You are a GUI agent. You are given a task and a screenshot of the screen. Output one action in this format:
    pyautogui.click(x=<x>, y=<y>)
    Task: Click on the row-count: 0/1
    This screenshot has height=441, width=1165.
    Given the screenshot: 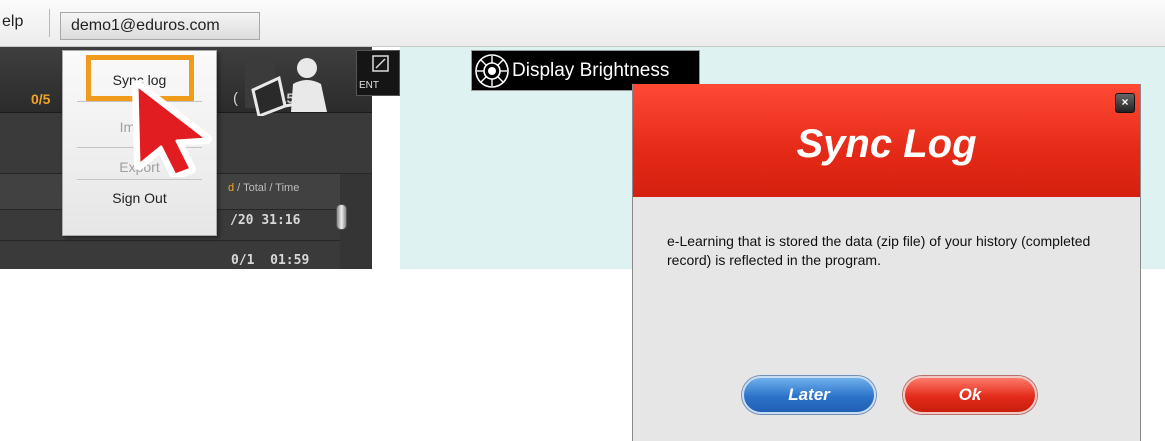 What is the action you would take?
    pyautogui.click(x=243, y=260)
    